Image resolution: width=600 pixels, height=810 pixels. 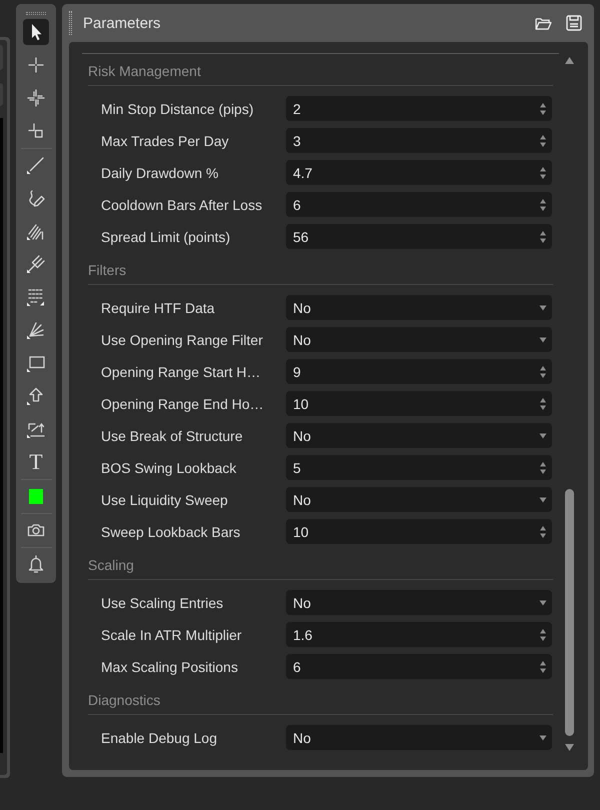 I want to click on crosshair-icon, so click(x=36, y=65).